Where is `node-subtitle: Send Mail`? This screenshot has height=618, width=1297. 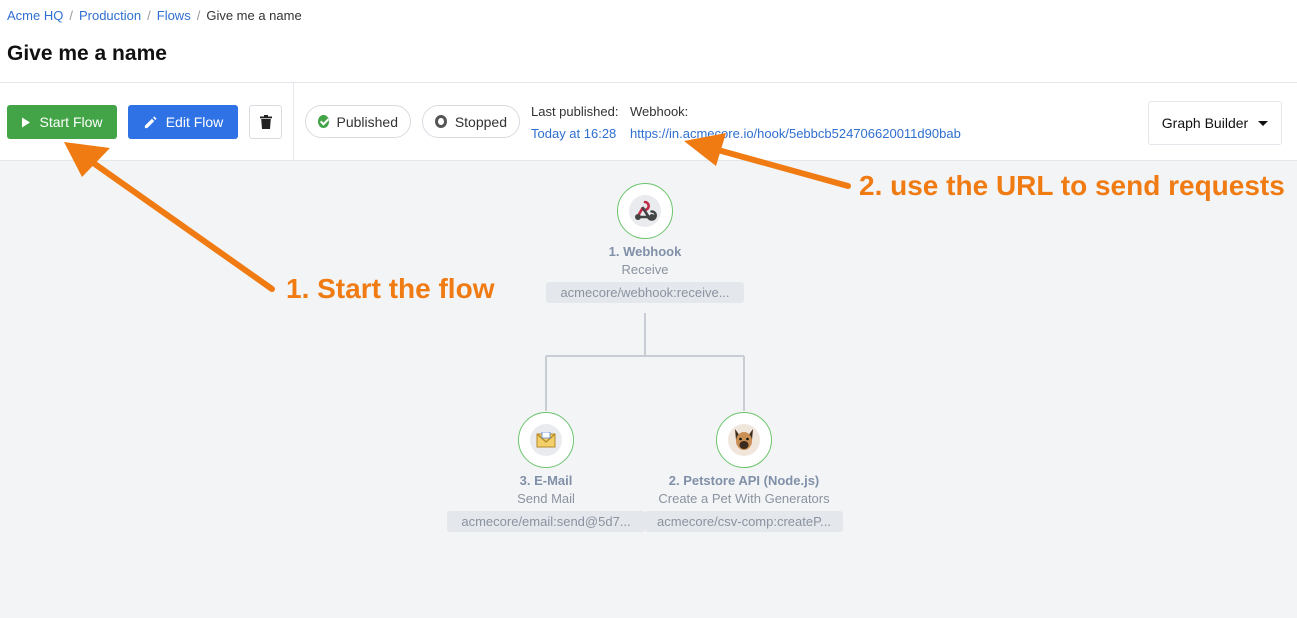
node-subtitle: Send Mail is located at coordinates (546, 498).